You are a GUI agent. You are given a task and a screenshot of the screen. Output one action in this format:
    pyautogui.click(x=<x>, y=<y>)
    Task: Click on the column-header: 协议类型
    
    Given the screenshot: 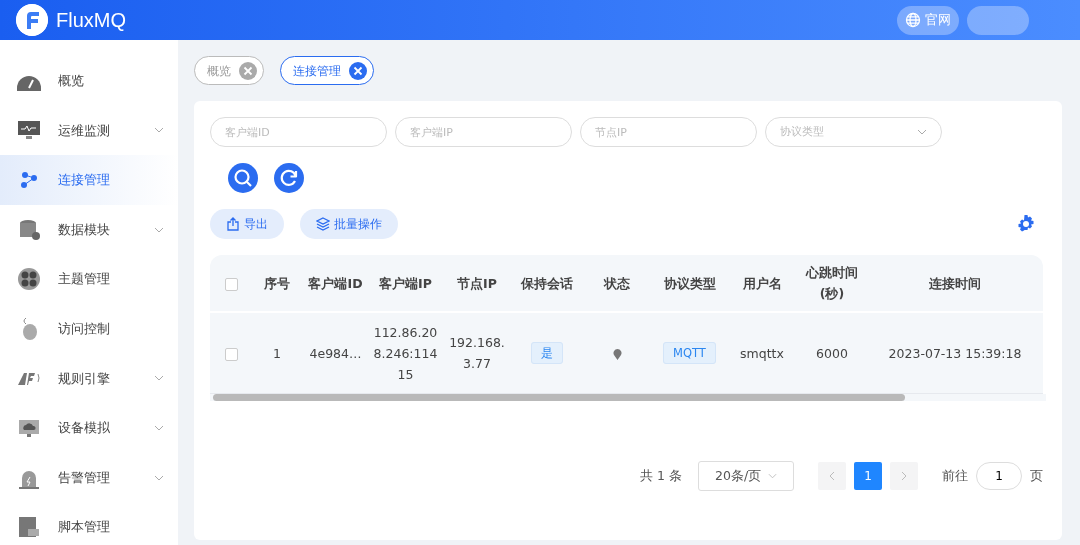 What is the action you would take?
    pyautogui.click(x=689, y=283)
    